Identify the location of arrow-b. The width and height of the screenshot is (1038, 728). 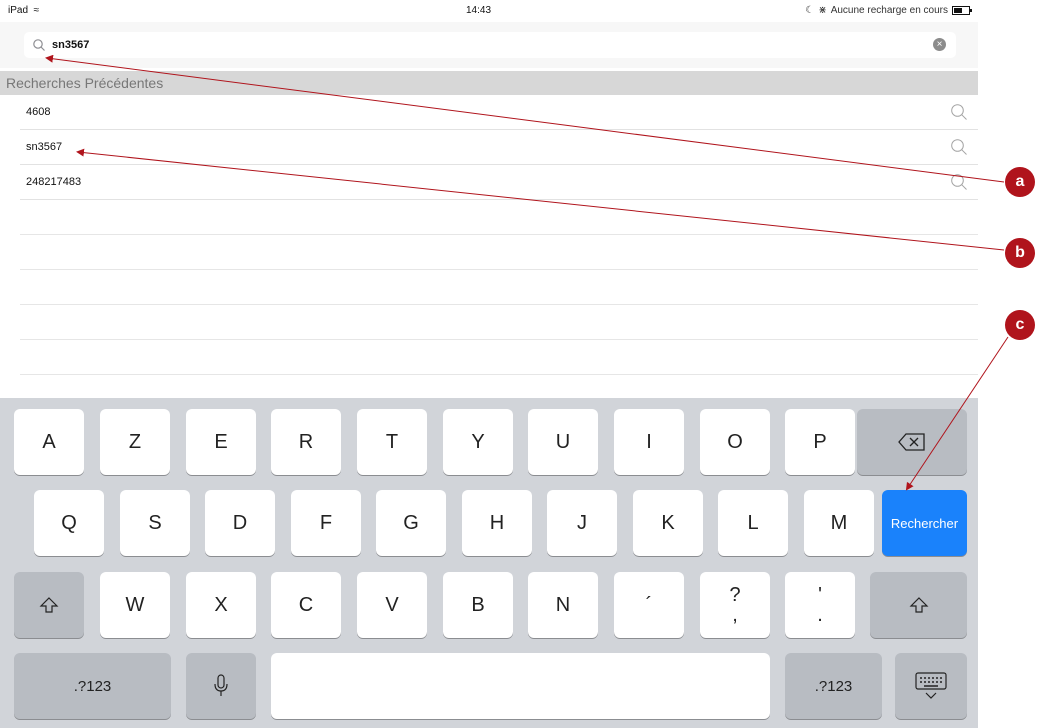
(540, 199).